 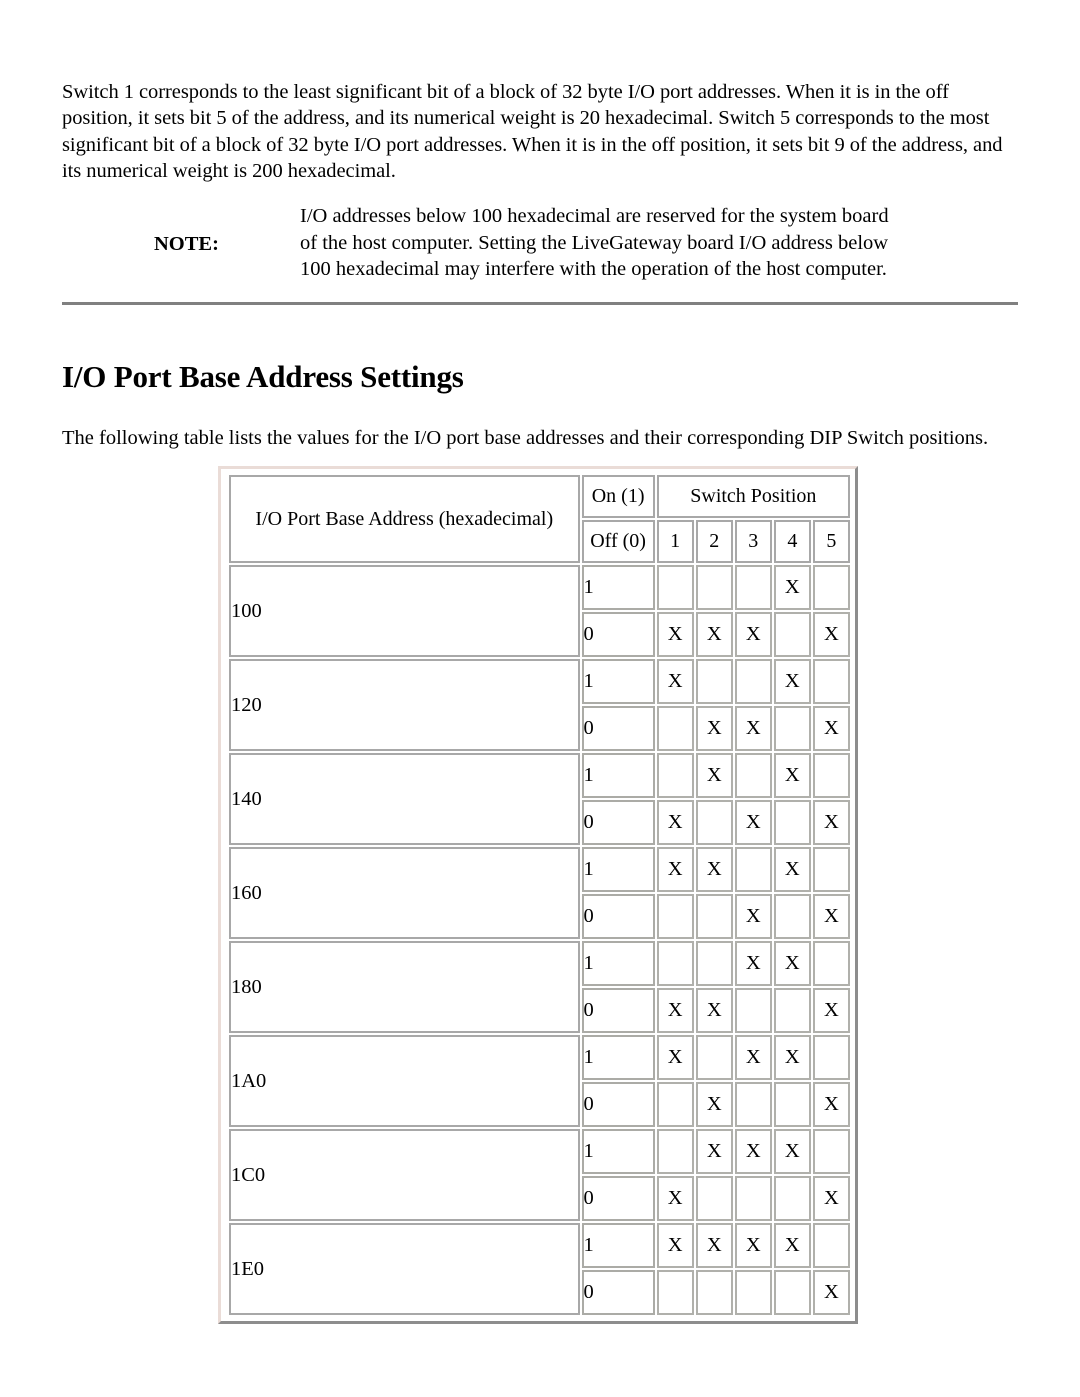 I want to click on table-row: 120 1 X X, so click(x=539, y=705).